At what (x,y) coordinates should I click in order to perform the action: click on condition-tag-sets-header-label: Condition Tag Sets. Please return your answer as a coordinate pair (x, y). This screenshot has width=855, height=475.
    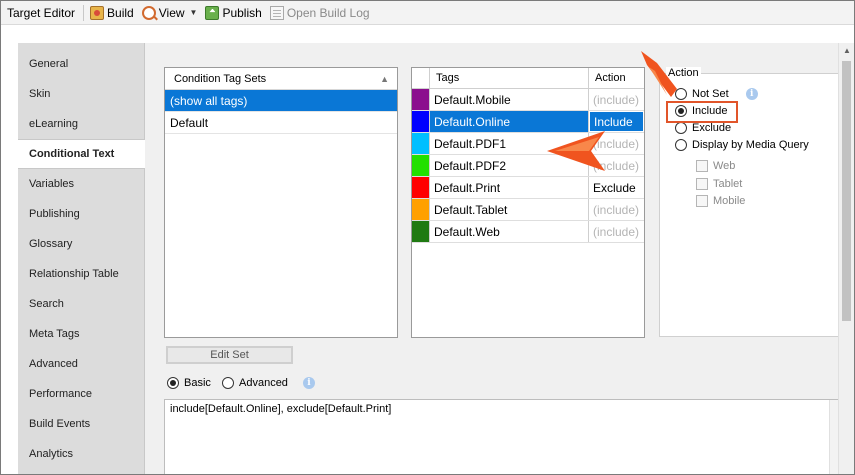
    Looking at the image, I should click on (220, 78).